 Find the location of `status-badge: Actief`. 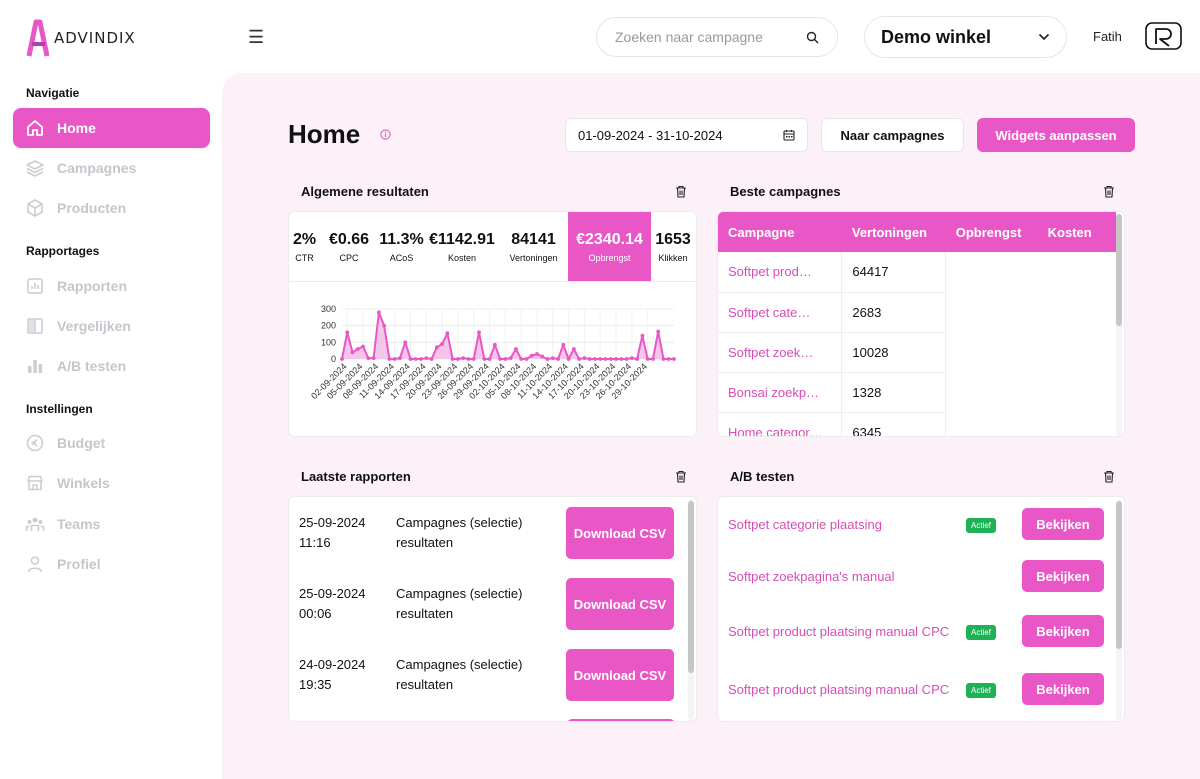

status-badge: Actief is located at coordinates (981, 632).